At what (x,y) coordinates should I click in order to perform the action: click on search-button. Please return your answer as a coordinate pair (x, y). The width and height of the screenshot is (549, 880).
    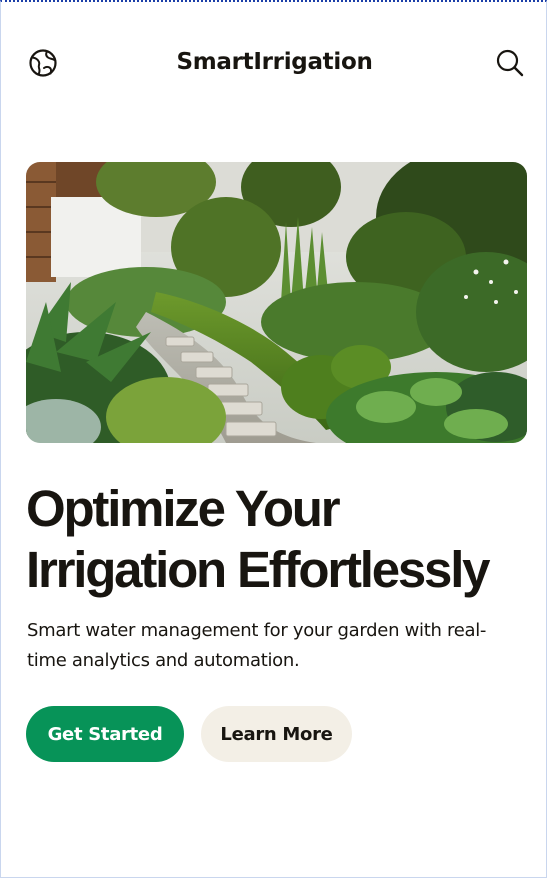
    Looking at the image, I should click on (510, 63).